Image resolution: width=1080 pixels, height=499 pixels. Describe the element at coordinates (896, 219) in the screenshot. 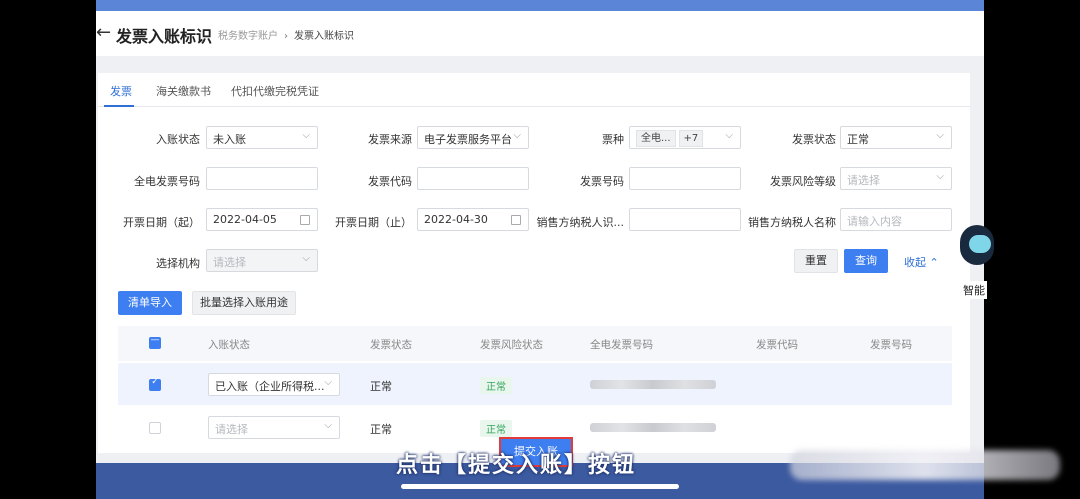

I see `seller-name-input: 请输入内容` at that location.